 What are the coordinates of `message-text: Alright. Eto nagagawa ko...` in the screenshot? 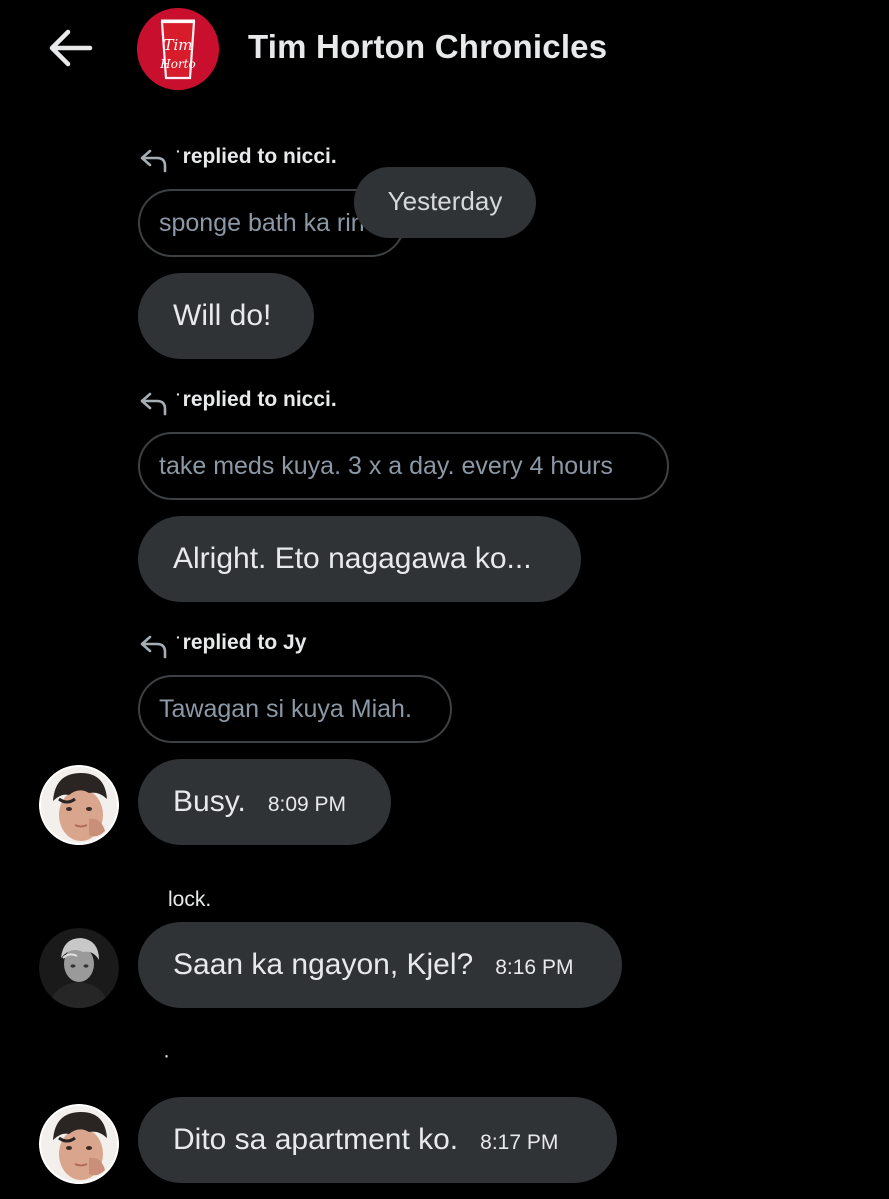 It's located at (352, 558).